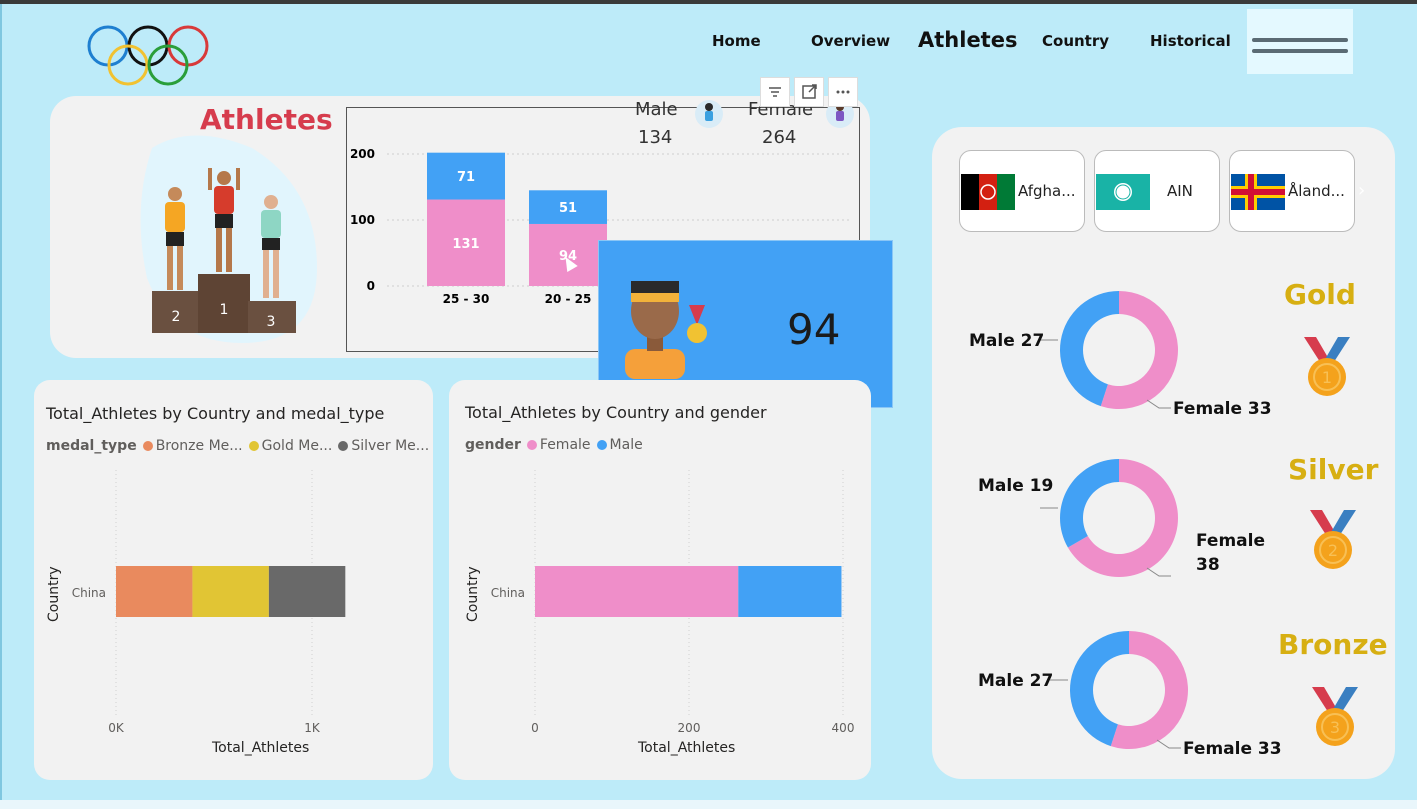 The width and height of the screenshot is (1417, 809). What do you see at coordinates (1333, 469) in the screenshot?
I see `silver-title: Silver` at bounding box center [1333, 469].